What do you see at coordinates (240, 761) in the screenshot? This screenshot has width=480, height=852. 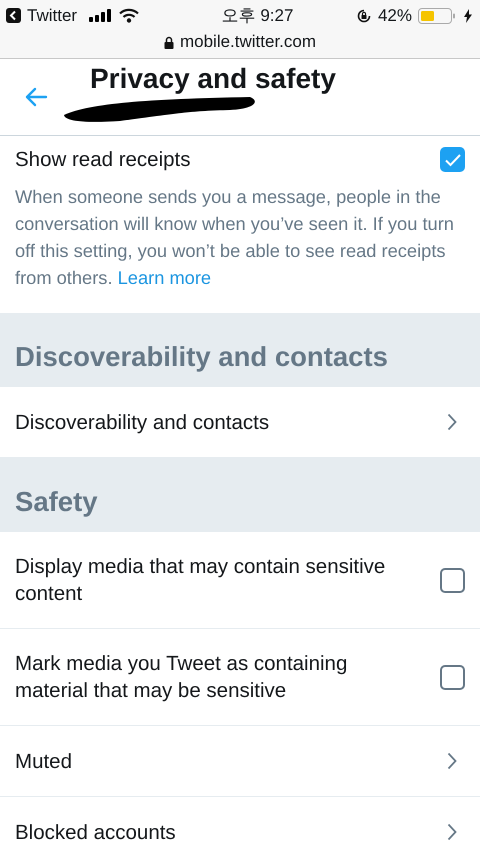 I see `settings-row: Muted` at bounding box center [240, 761].